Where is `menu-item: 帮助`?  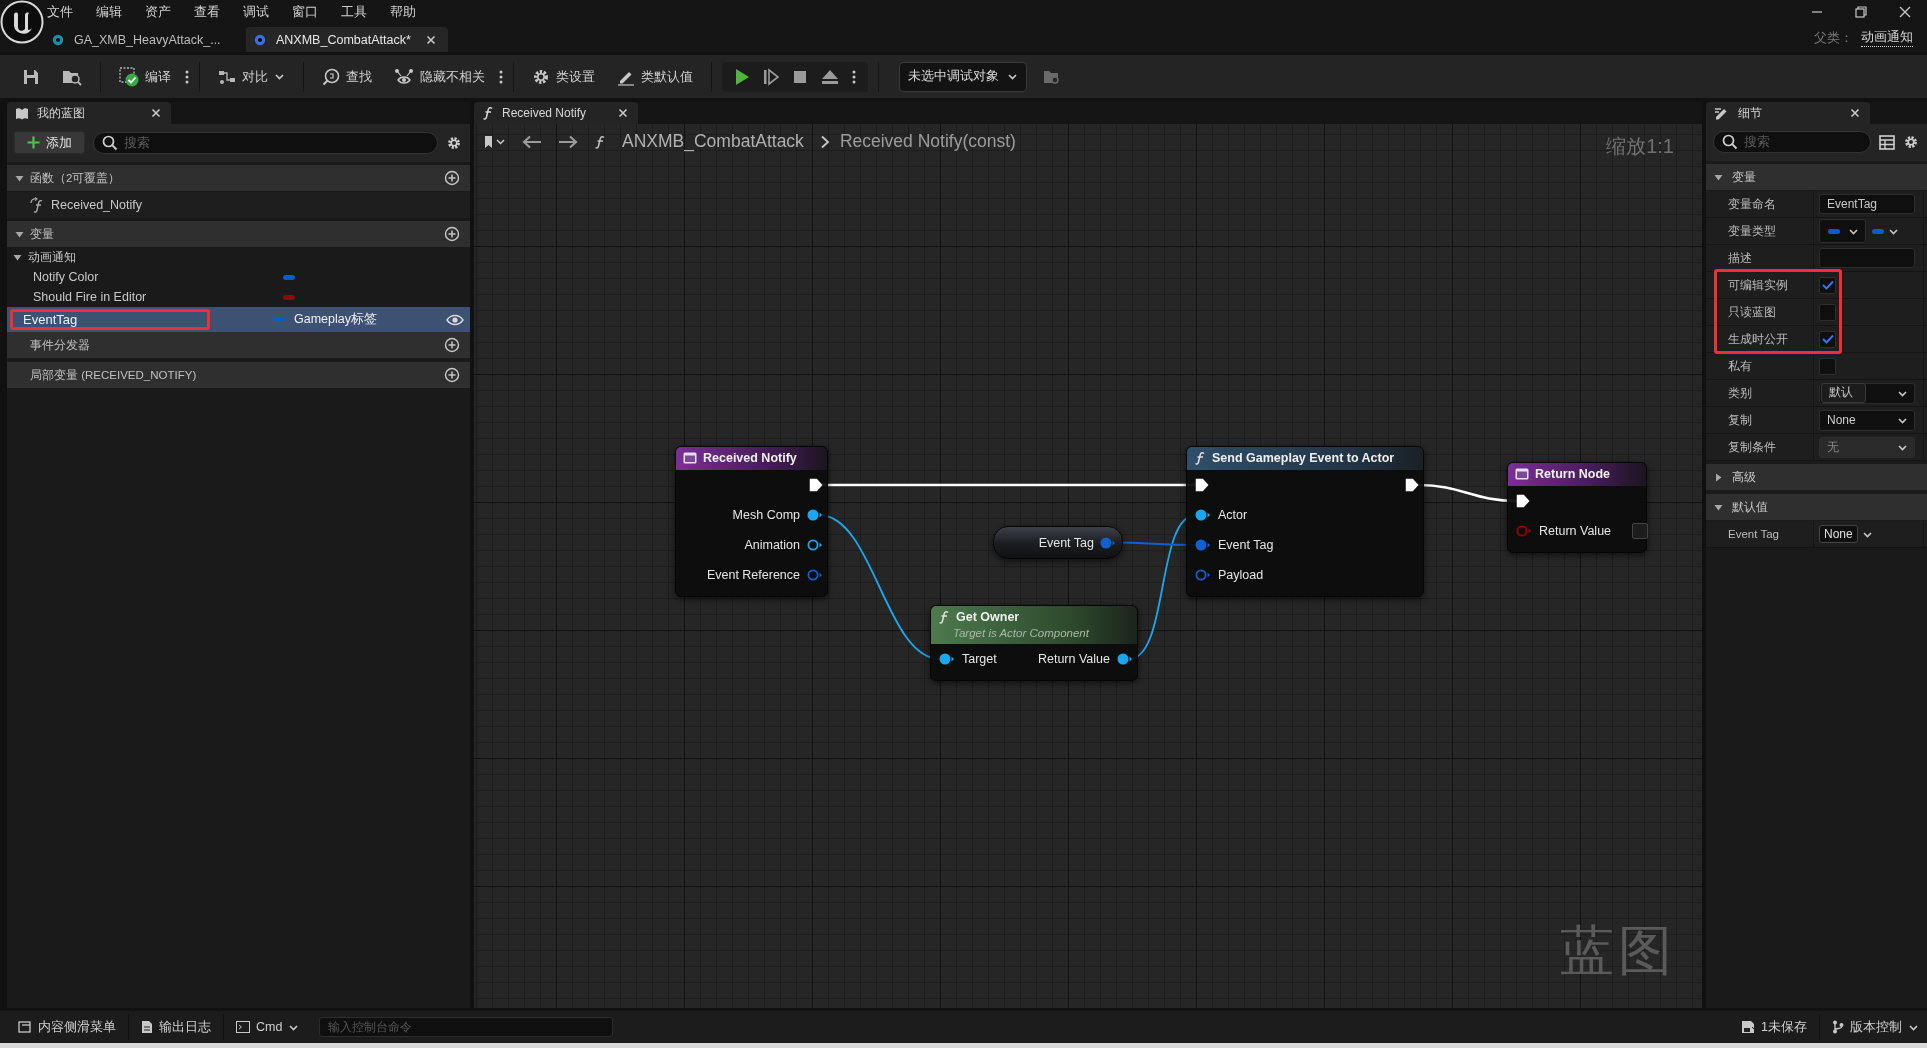 menu-item: 帮助 is located at coordinates (403, 12).